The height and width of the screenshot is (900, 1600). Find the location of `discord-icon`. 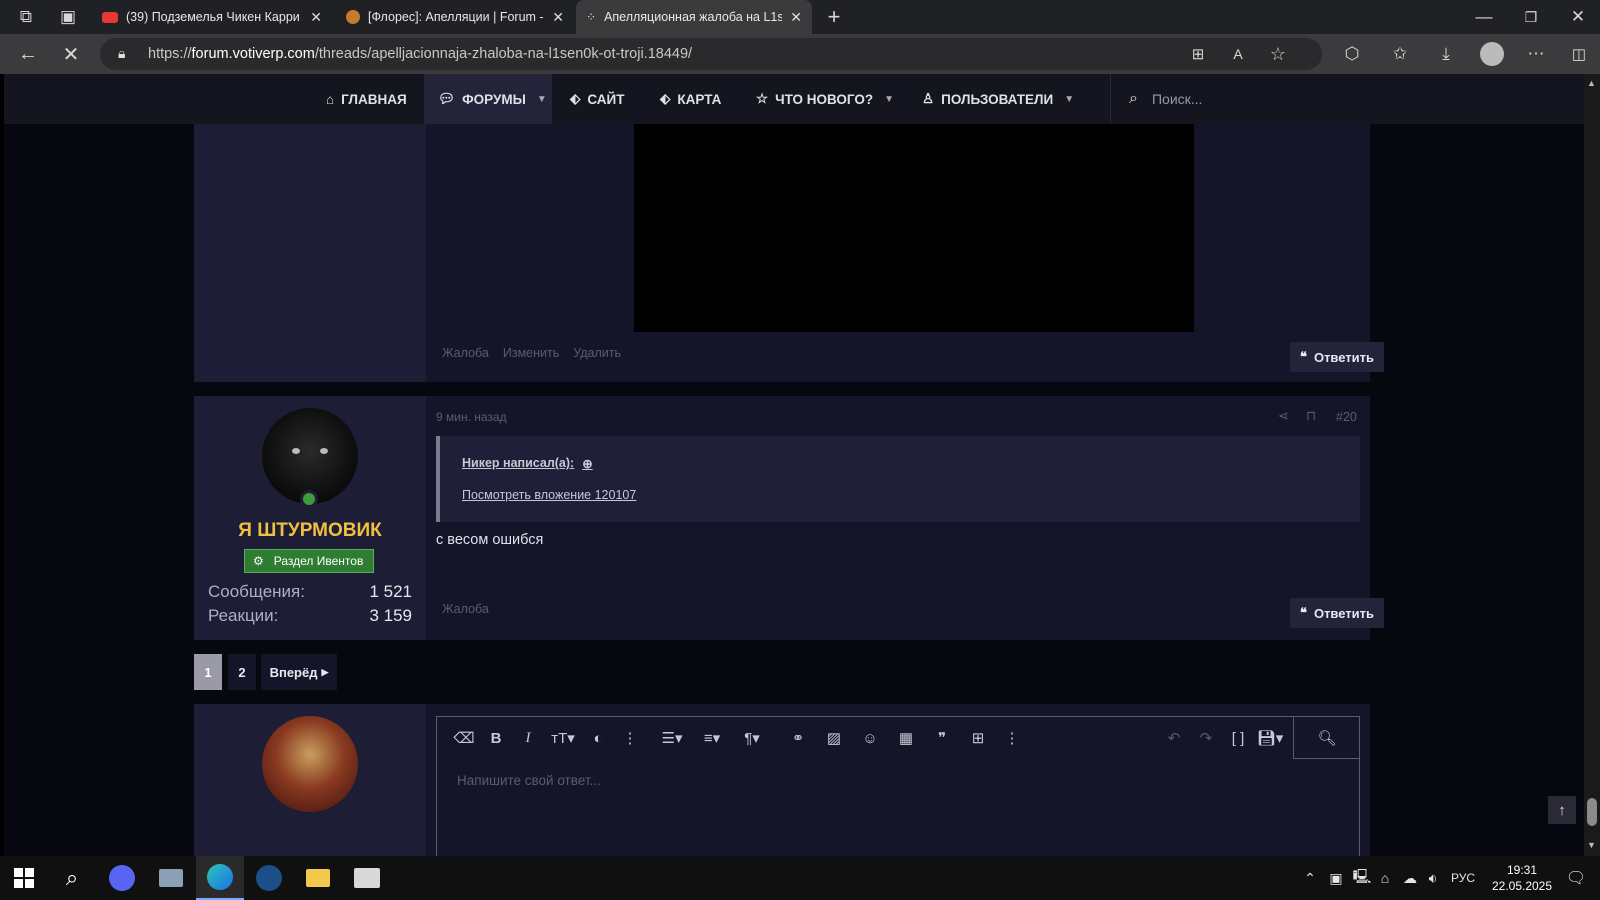

discord-icon is located at coordinates (122, 878).